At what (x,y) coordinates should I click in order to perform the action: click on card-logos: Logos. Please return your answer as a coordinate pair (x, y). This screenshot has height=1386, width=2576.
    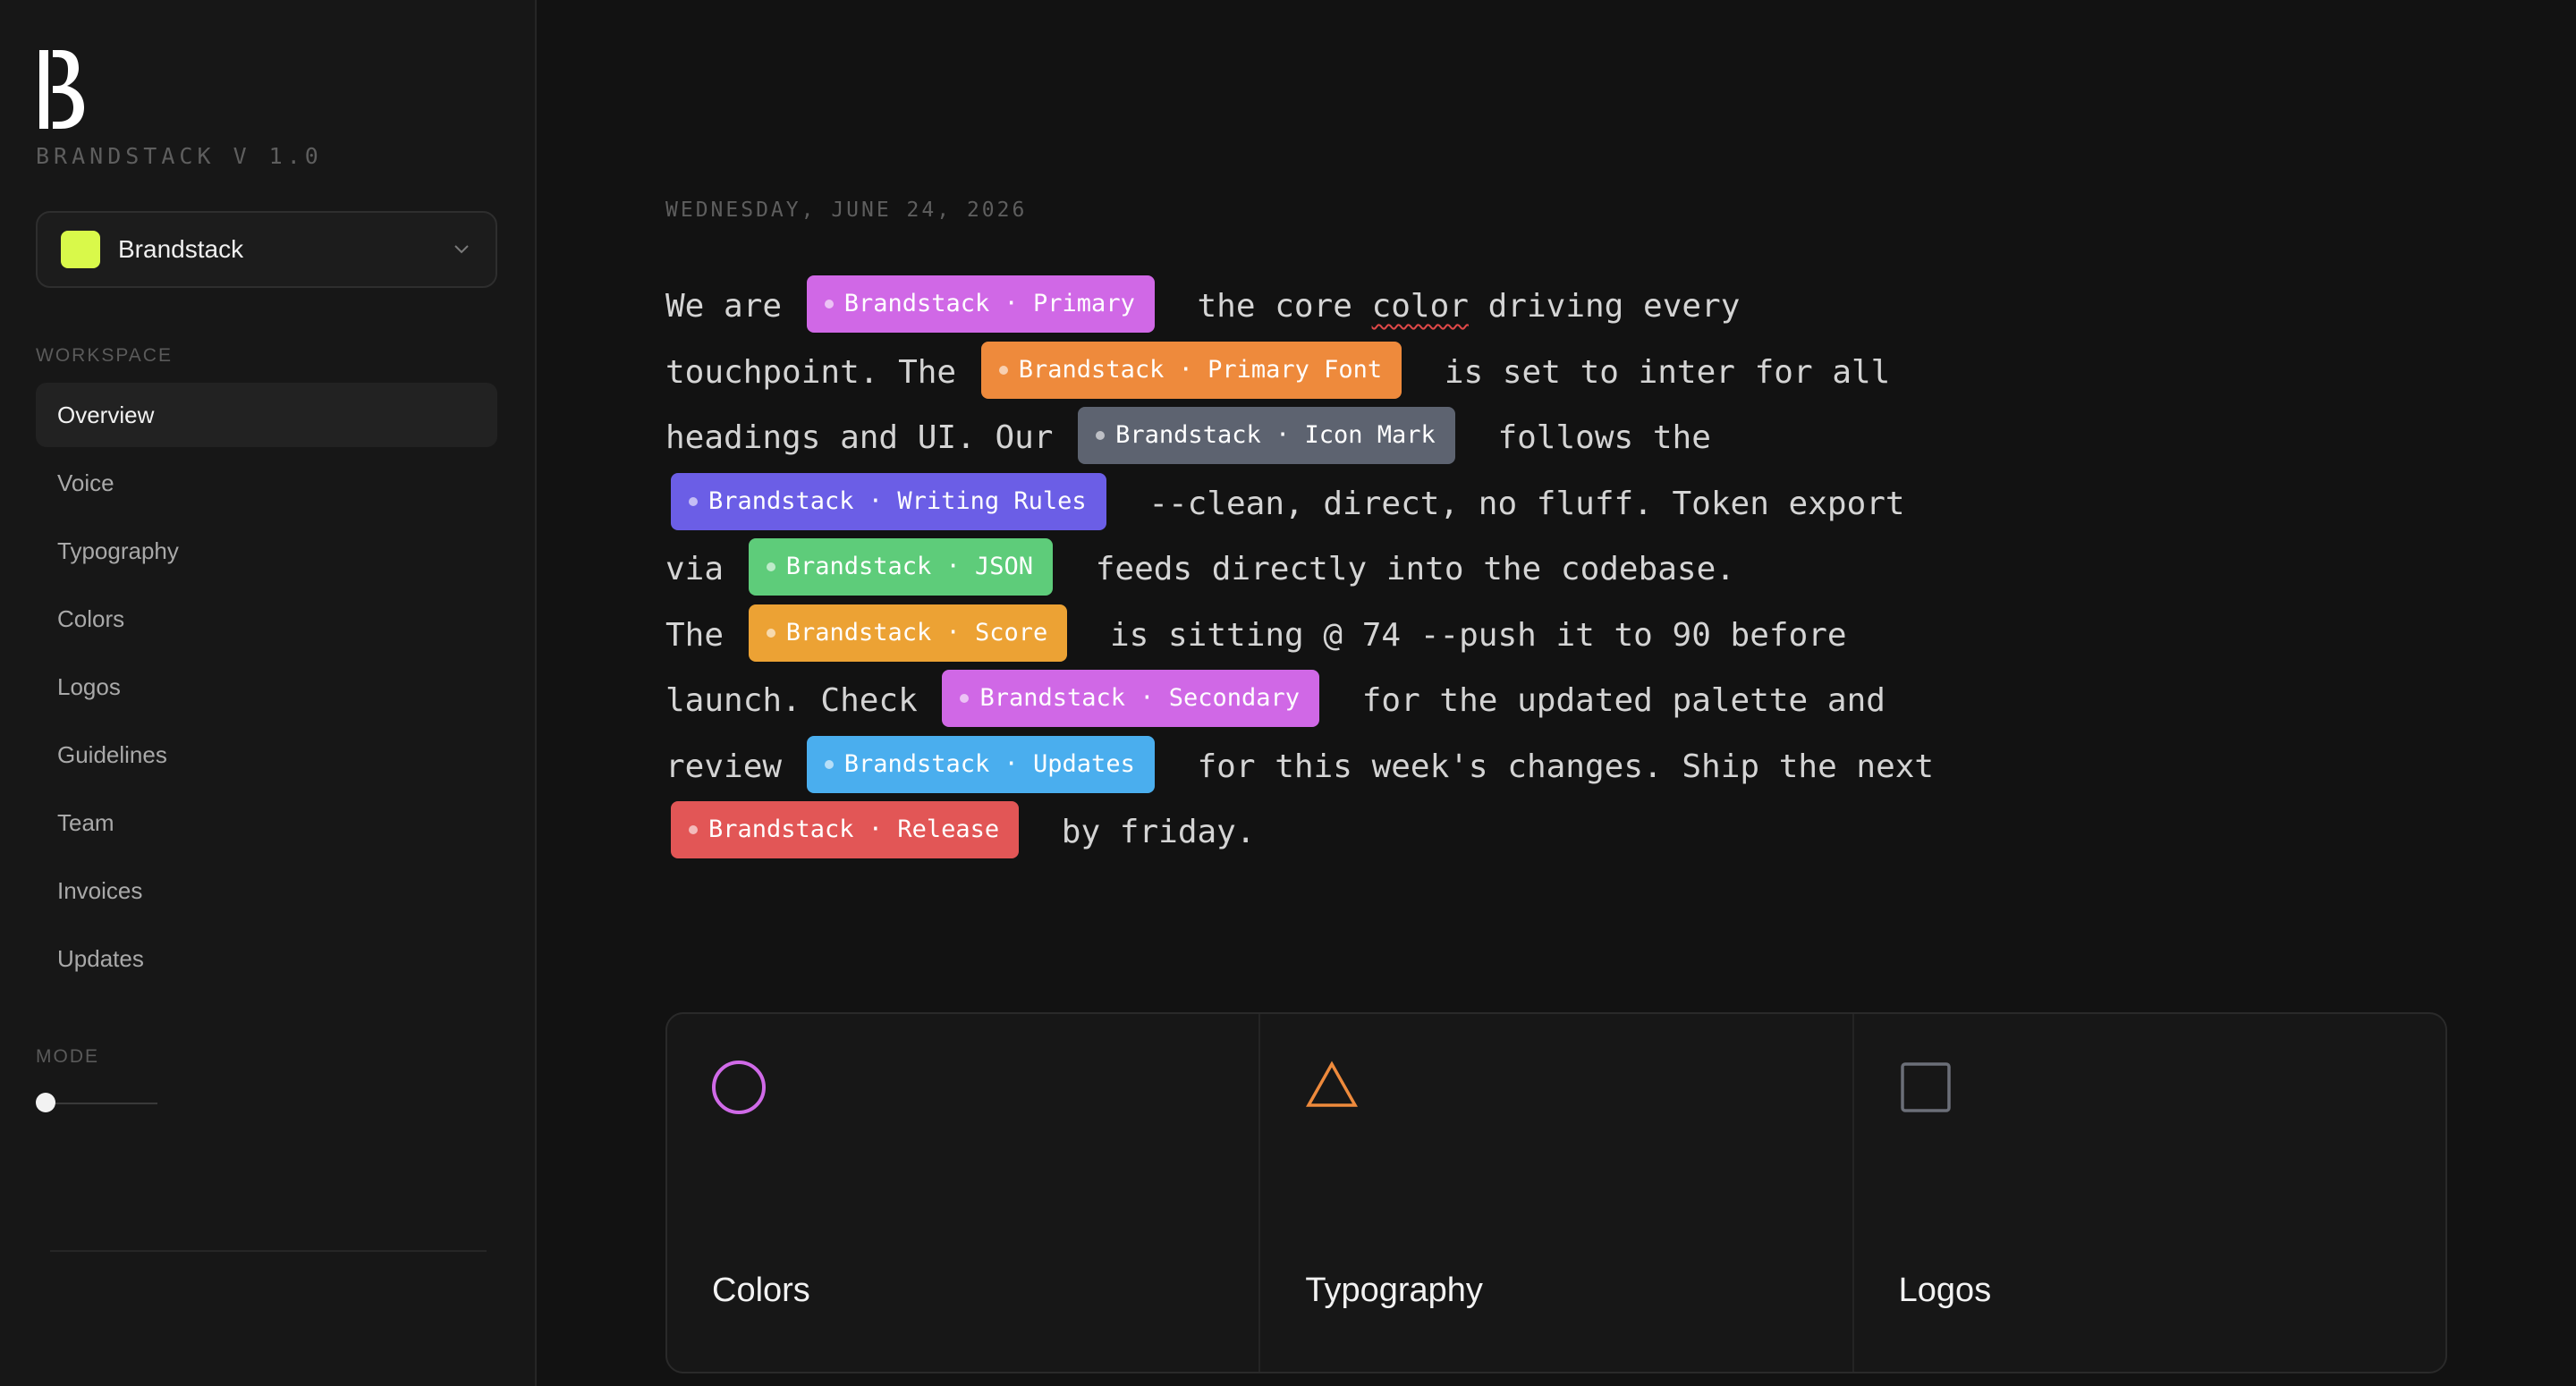
    Looking at the image, I should click on (2149, 1193).